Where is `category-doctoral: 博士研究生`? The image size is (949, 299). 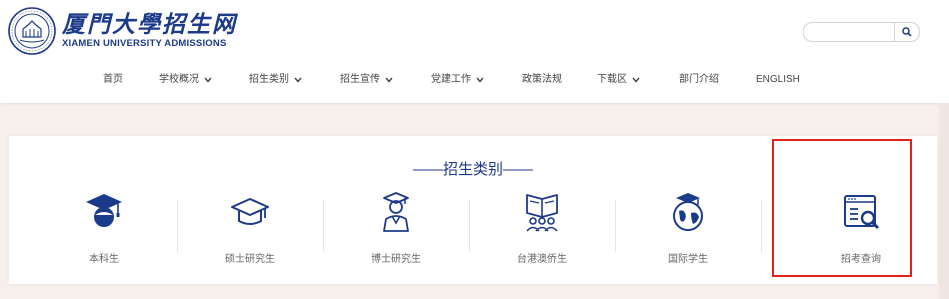
category-doctoral: 博士研究生 is located at coordinates (396, 231).